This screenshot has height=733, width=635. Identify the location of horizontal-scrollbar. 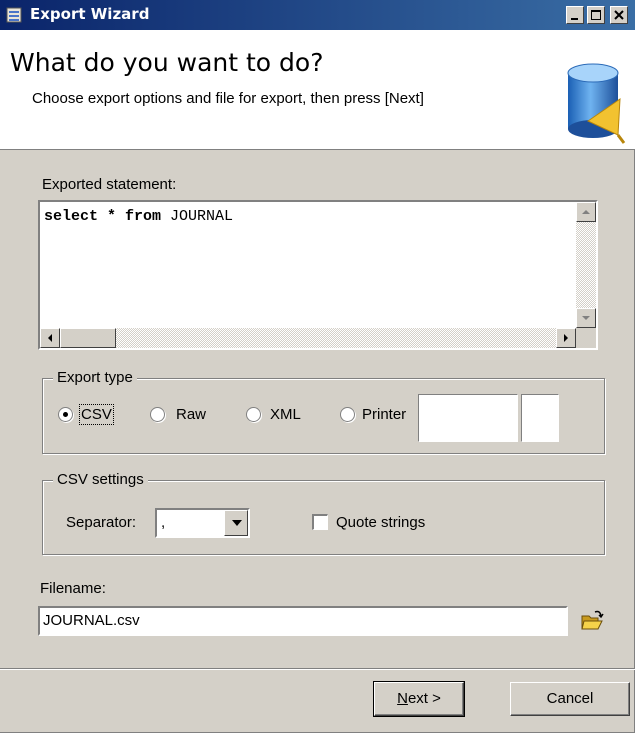
(308, 338).